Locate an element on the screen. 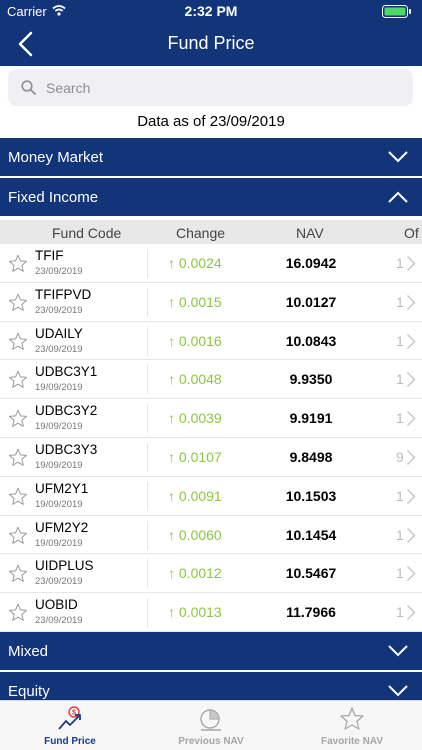 The height and width of the screenshot is (750, 422). fund-row: UDBC3Y2 19/09/2019 ↑ 0.0039 9.9191 1 is located at coordinates (211, 418).